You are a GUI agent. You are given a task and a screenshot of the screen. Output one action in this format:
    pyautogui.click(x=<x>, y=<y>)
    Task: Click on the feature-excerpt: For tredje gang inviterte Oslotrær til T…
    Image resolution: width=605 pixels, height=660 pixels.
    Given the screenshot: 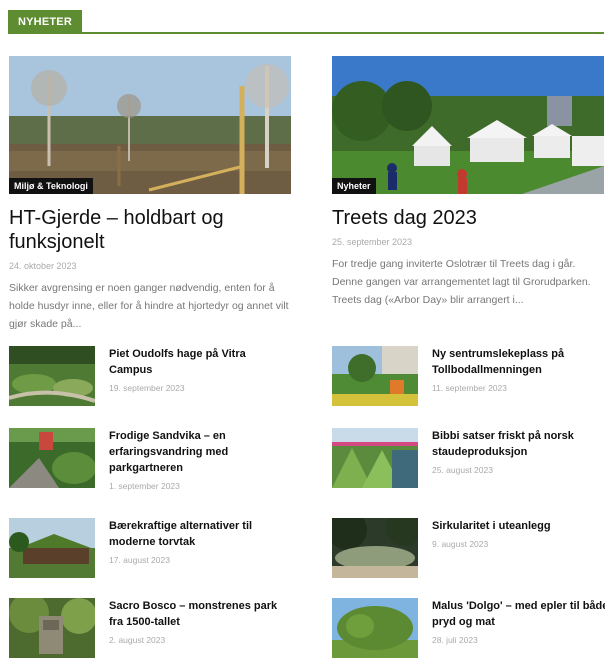 What is the action you would take?
    pyautogui.click(x=461, y=282)
    